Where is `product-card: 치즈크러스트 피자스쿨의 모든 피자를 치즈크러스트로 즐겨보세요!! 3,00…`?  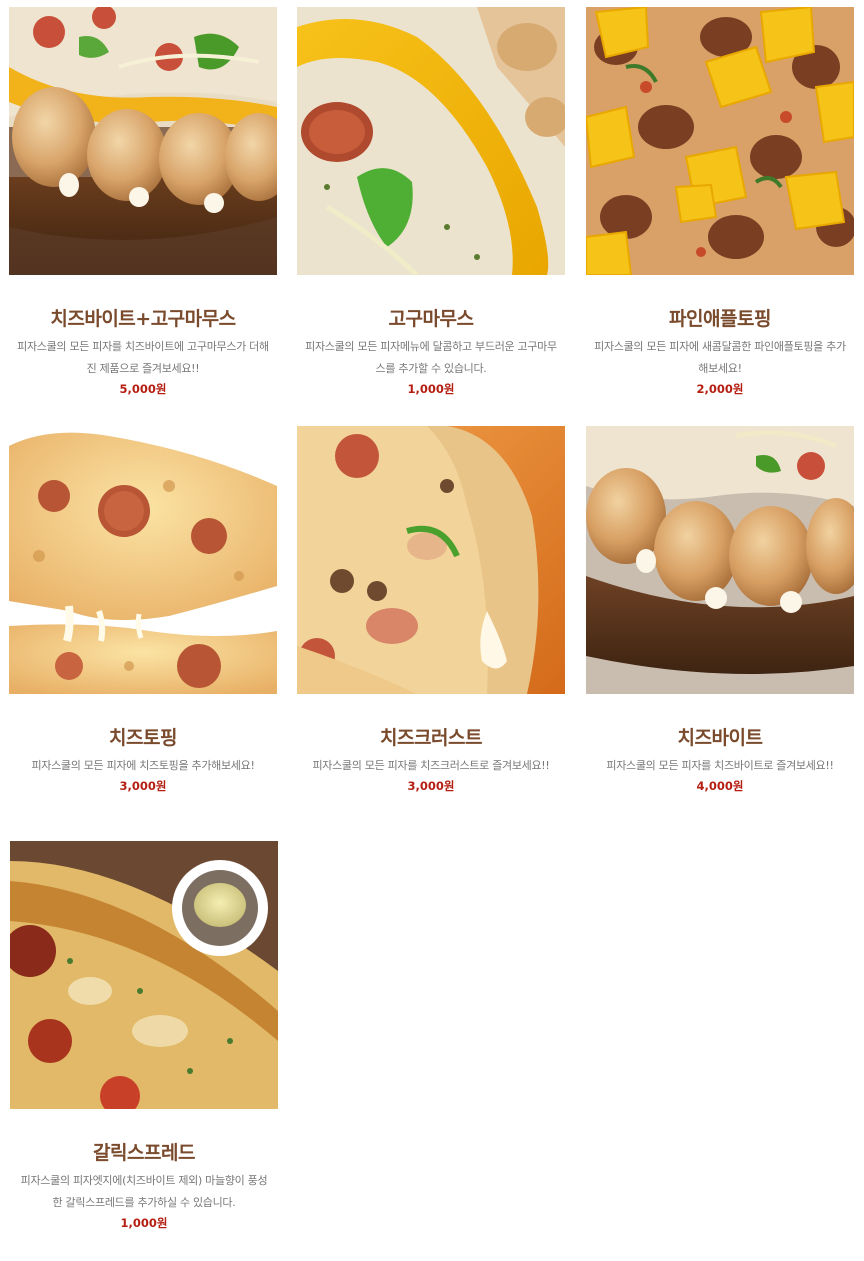
product-card: 치즈크러스트 피자스쿨의 모든 피자를 치즈크러스트로 즐겨보세요!! 3,00… is located at coordinates (431, 610).